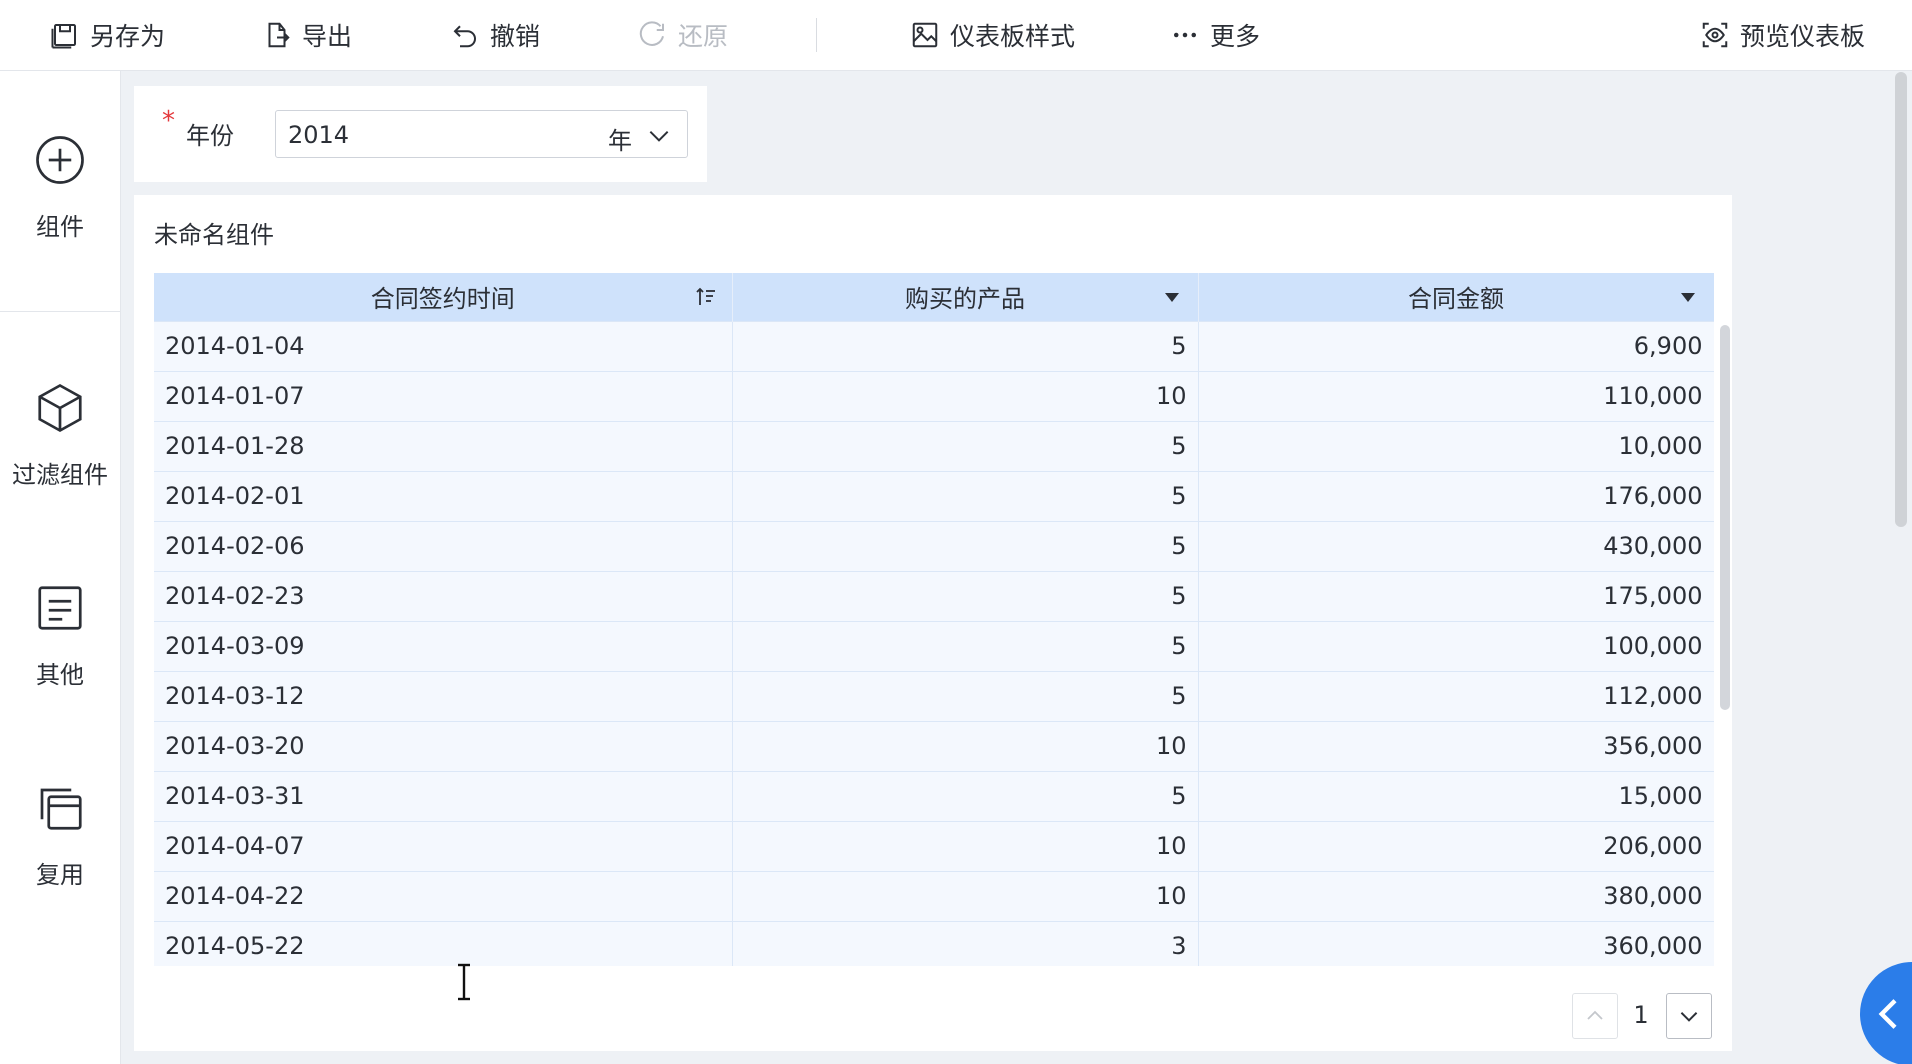  What do you see at coordinates (1715, 35) in the screenshot?
I see `preview-eye-icon` at bounding box center [1715, 35].